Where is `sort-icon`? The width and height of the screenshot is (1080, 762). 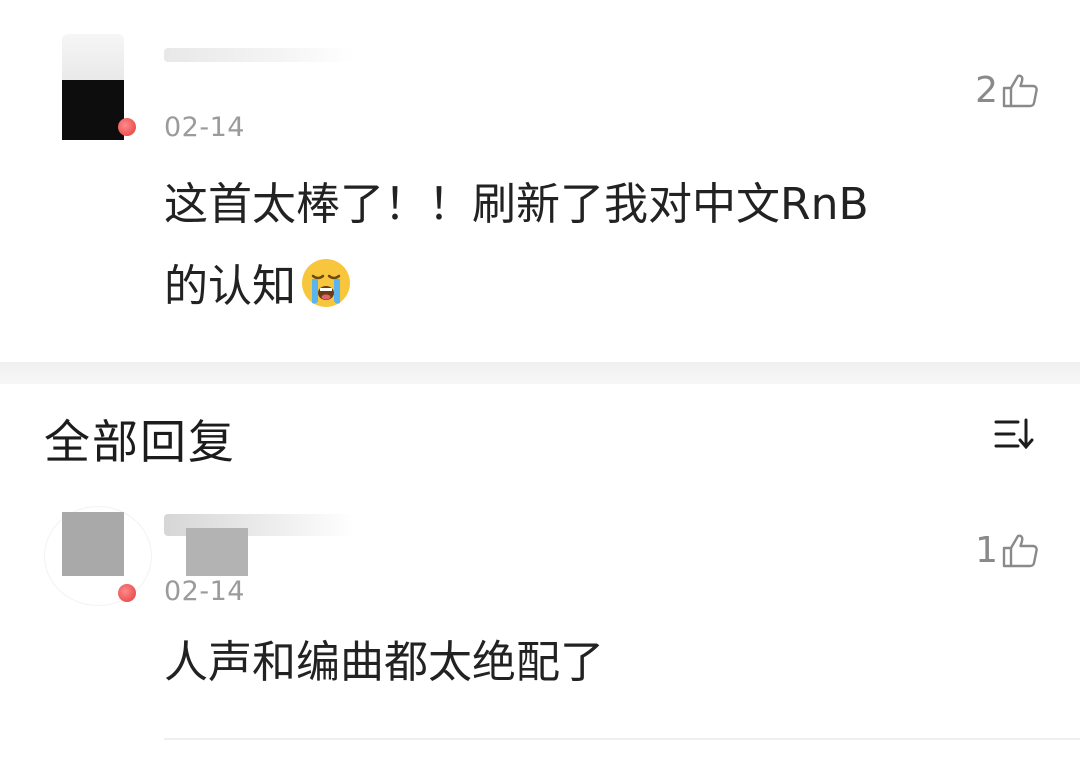 sort-icon is located at coordinates (1014, 434).